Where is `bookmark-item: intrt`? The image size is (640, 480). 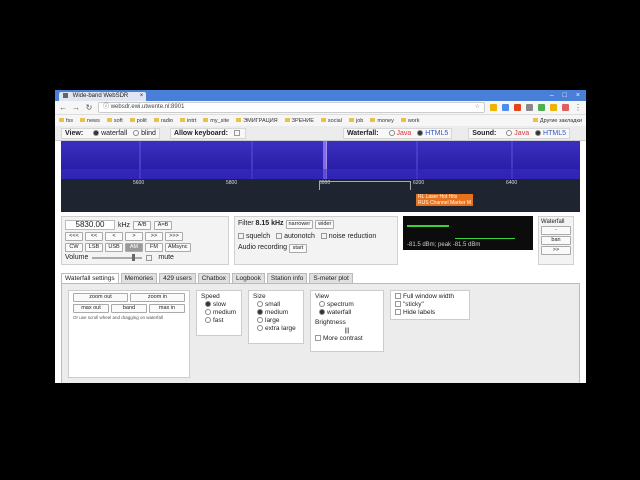
bookmark-item: intrt is located at coordinates (188, 121).